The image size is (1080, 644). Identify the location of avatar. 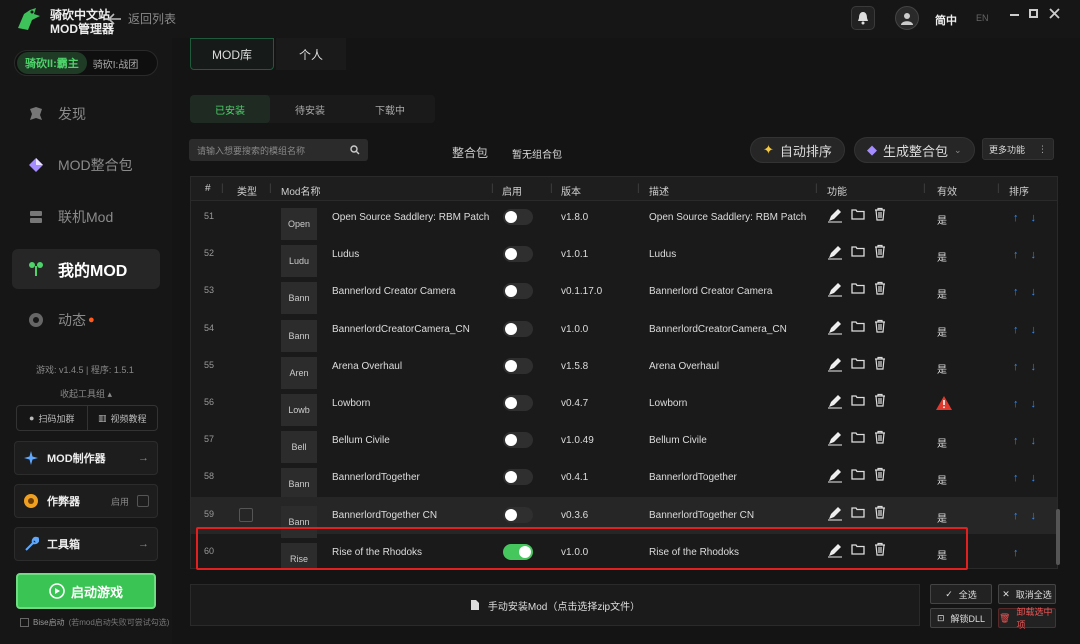
(907, 18).